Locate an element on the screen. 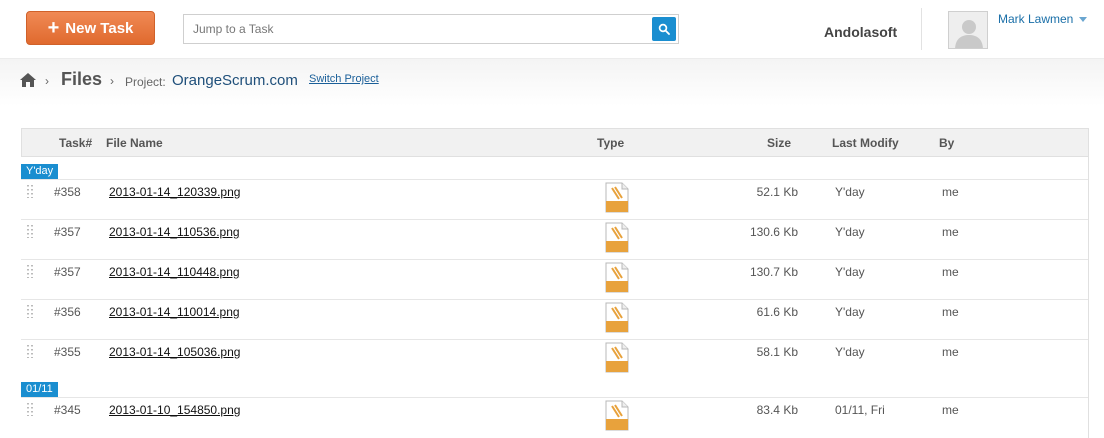 This screenshot has height=438, width=1104. search-button is located at coordinates (664, 29).